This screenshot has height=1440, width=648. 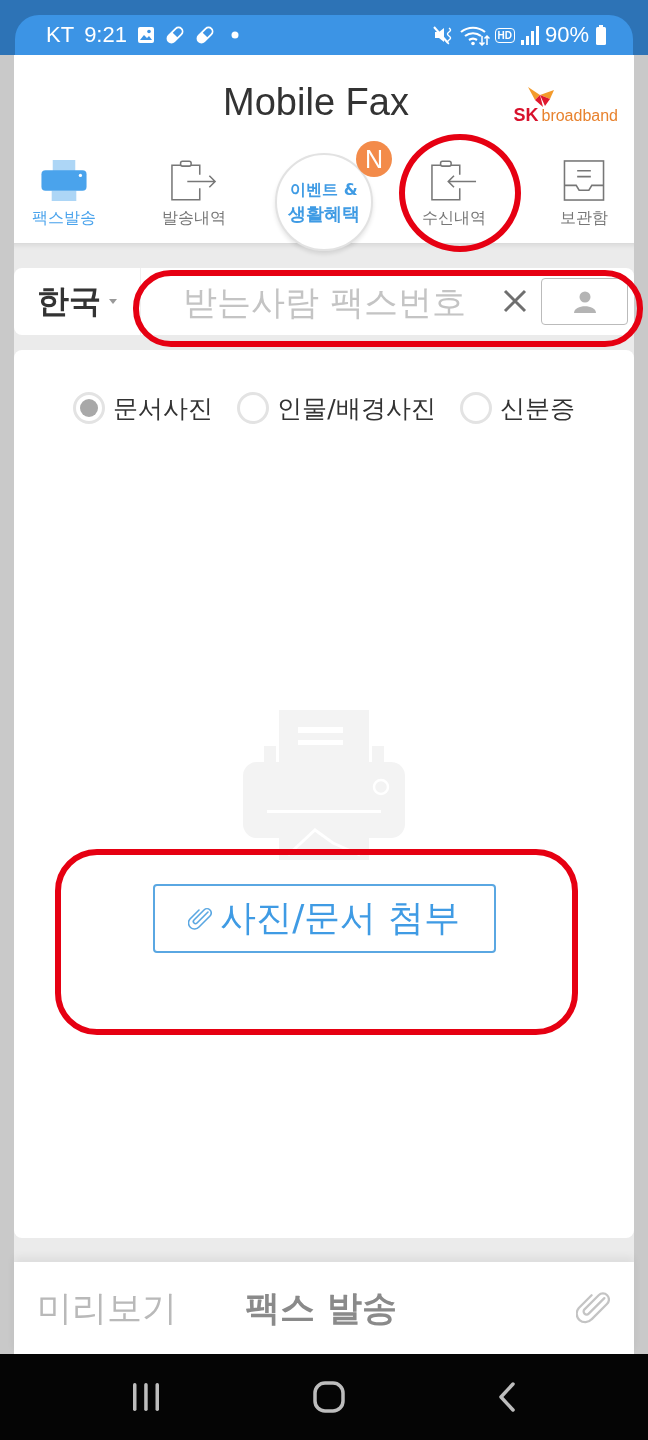 I want to click on attach-button: 사진/문서 첨부, so click(x=324, y=918).